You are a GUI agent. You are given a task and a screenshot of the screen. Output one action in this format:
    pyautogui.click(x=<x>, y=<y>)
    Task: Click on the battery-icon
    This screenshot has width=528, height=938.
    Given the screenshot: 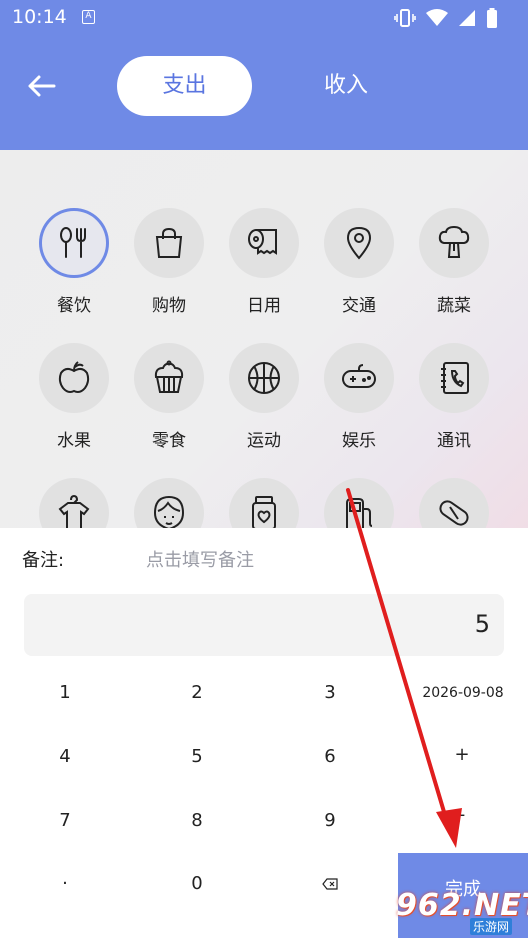 What is the action you would take?
    pyautogui.click(x=492, y=18)
    